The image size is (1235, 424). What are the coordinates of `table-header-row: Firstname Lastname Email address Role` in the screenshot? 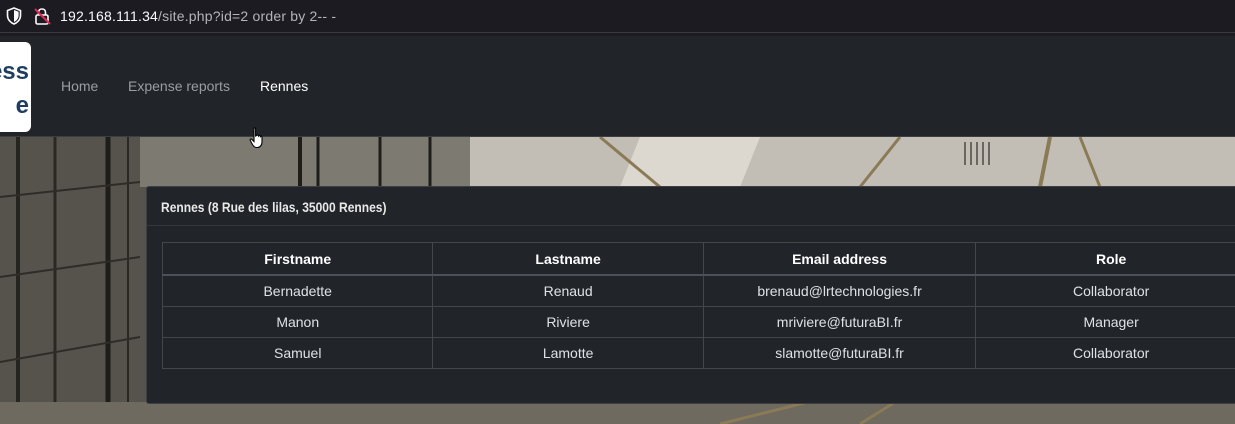 It's located at (698, 259).